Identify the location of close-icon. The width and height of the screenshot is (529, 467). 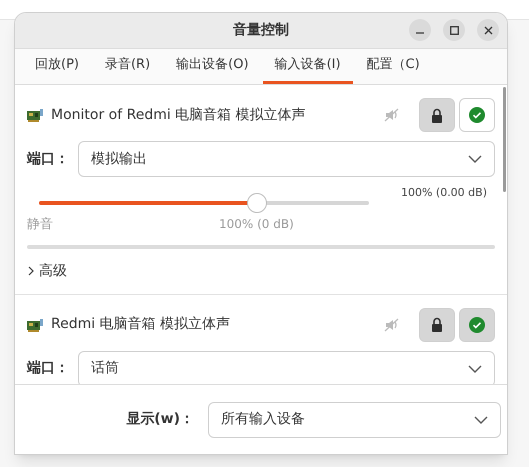
(488, 30).